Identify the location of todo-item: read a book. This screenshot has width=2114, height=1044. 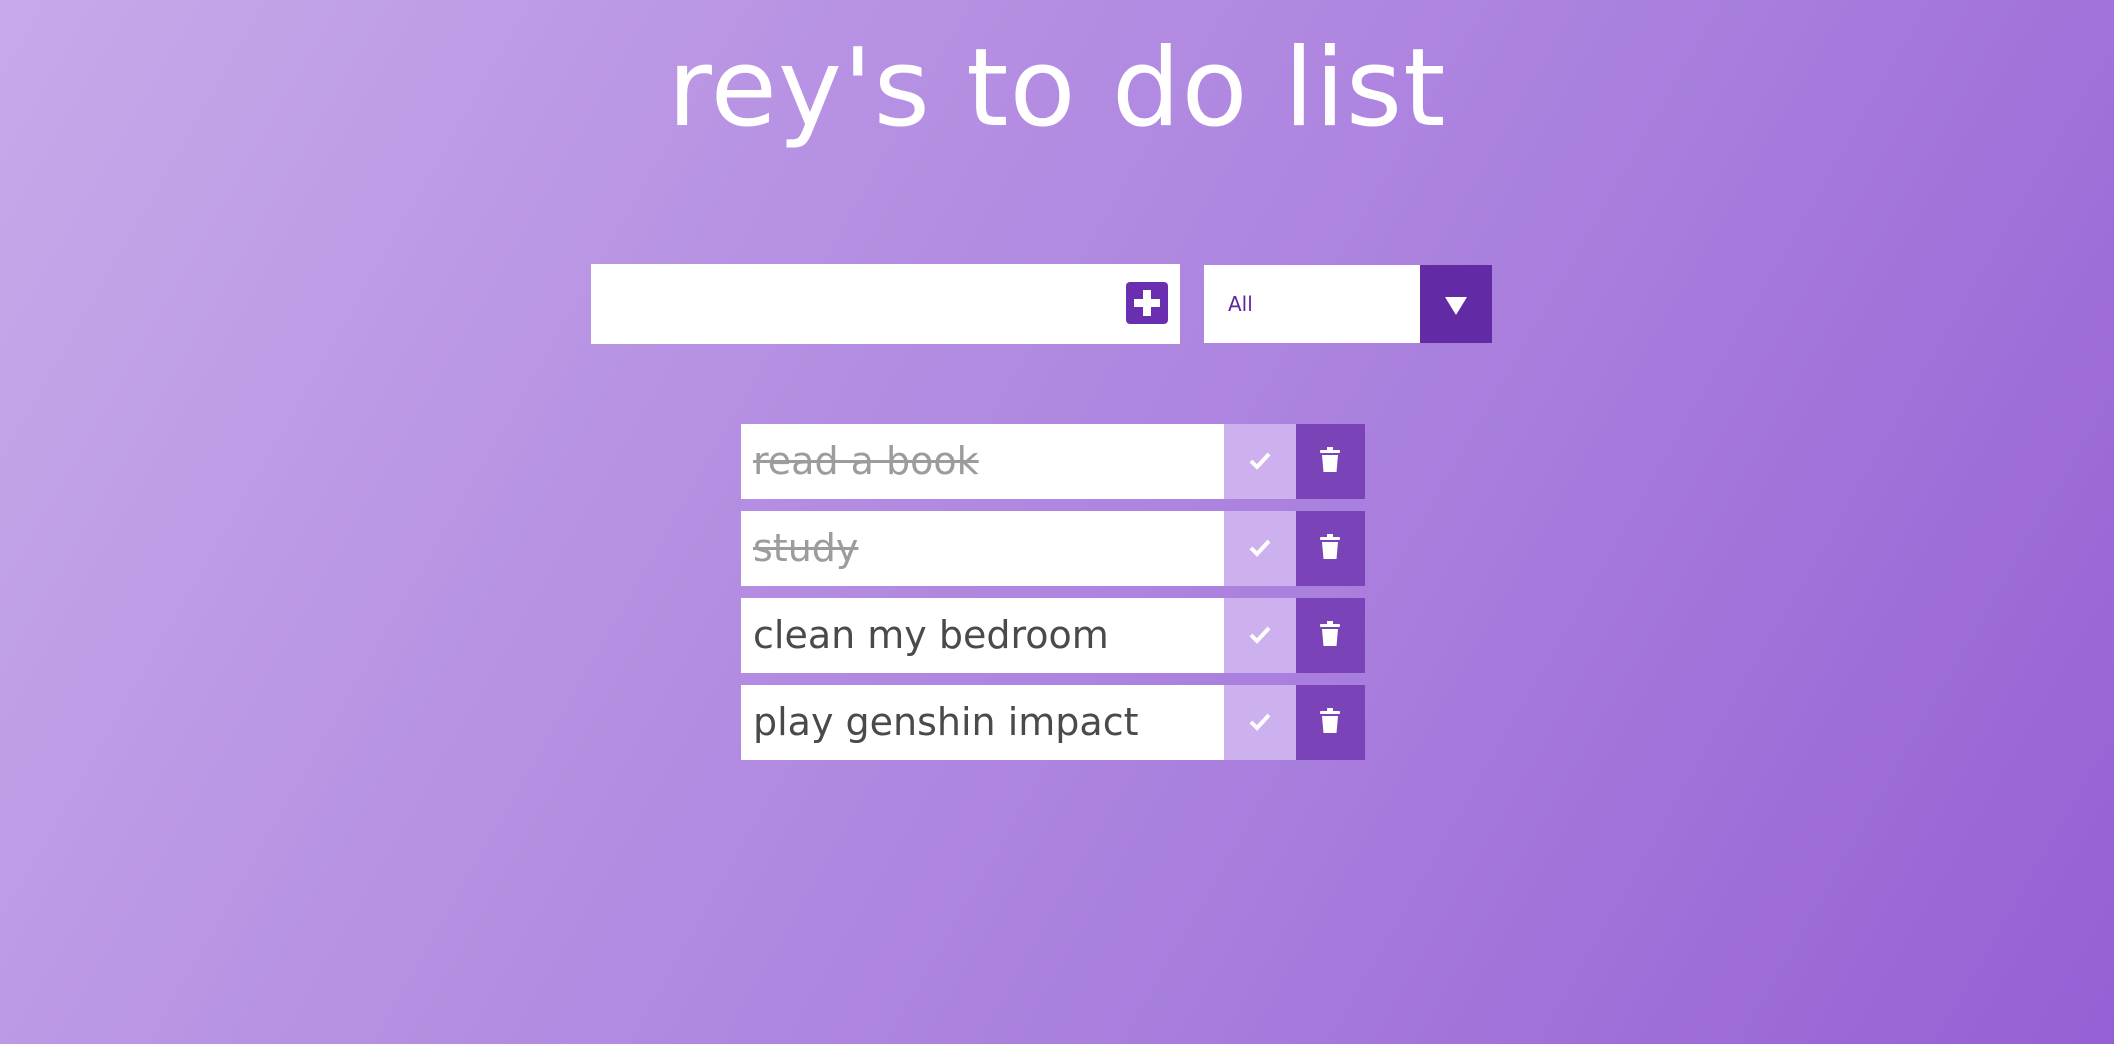
(1053, 461).